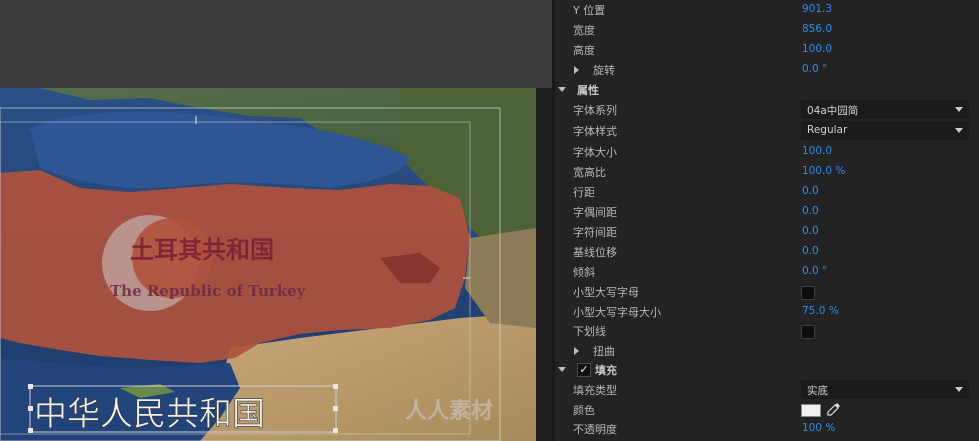 The height and width of the screenshot is (441, 979). What do you see at coordinates (449, 411) in the screenshot?
I see `watermark-text: 人人素材` at bounding box center [449, 411].